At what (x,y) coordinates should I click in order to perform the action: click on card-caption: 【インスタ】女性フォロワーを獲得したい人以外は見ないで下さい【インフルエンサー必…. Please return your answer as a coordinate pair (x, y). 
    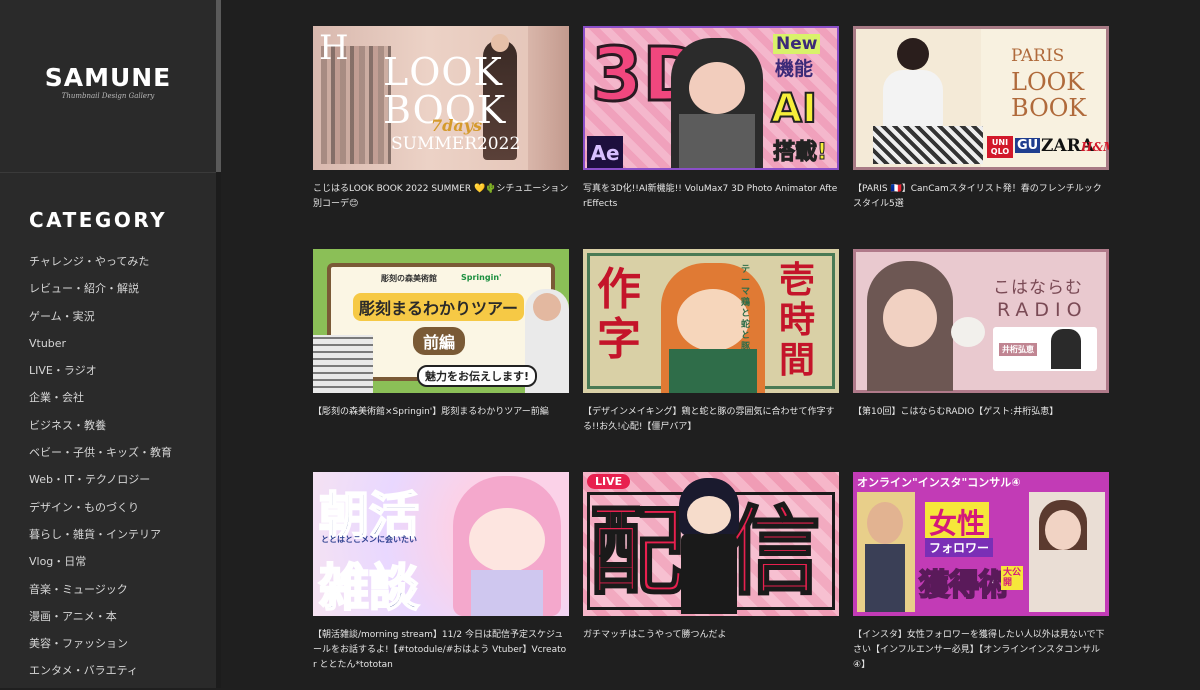
    Looking at the image, I should click on (981, 650).